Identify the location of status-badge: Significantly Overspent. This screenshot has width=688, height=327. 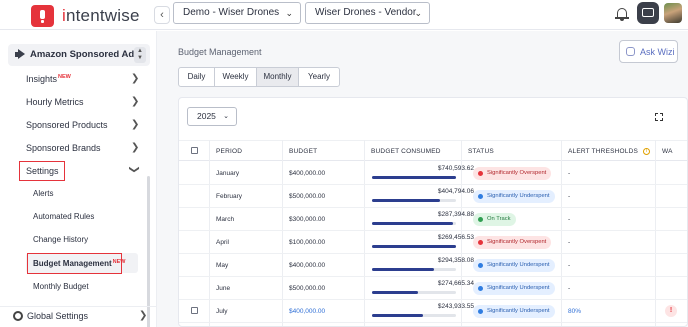
(512, 242).